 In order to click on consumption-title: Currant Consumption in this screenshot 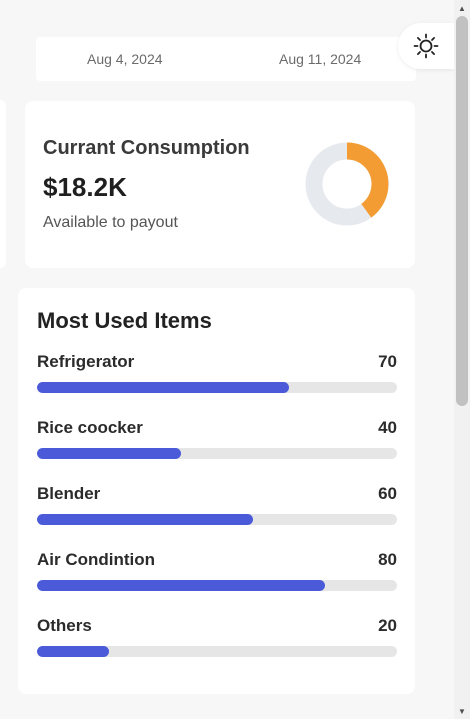, I will do `click(146, 148)`.